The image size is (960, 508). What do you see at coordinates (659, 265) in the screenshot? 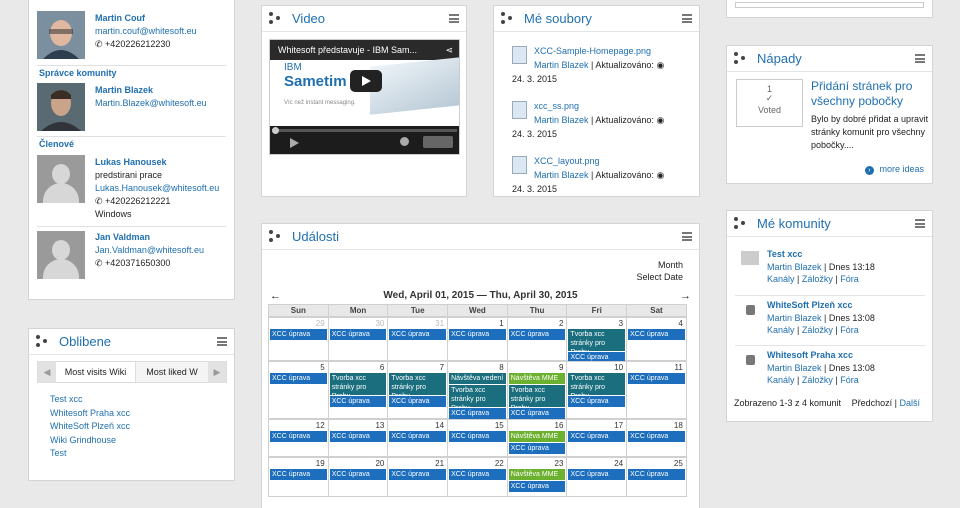
I see `month-view-link: Month` at bounding box center [659, 265].